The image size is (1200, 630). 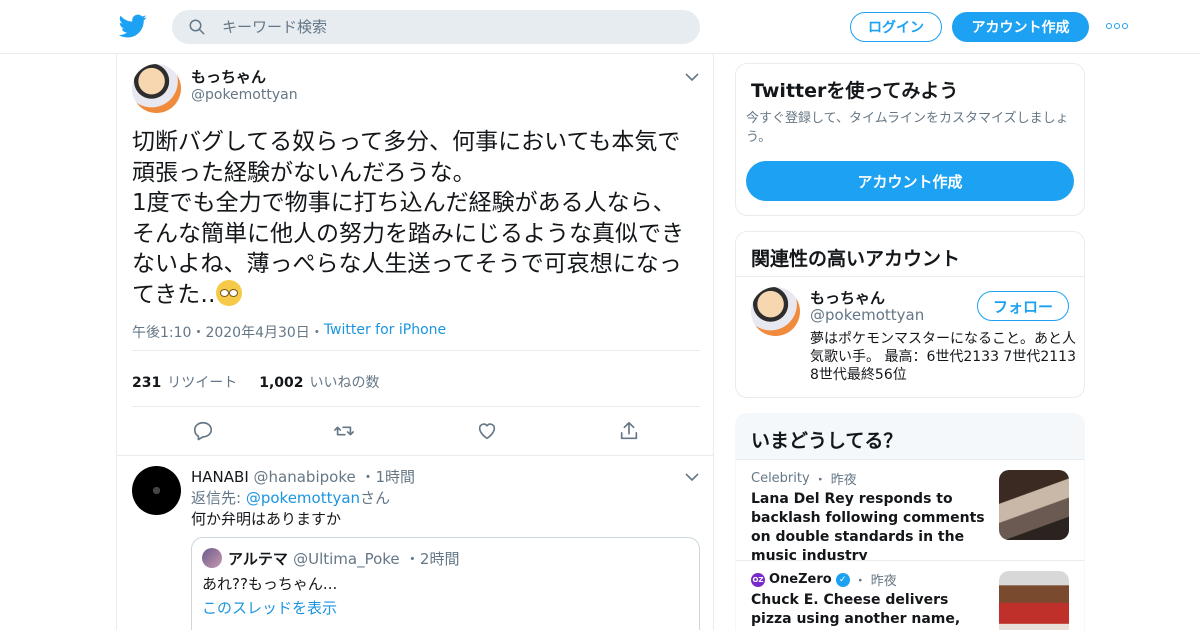 What do you see at coordinates (896, 27) in the screenshot?
I see `login-button: ログイン` at bounding box center [896, 27].